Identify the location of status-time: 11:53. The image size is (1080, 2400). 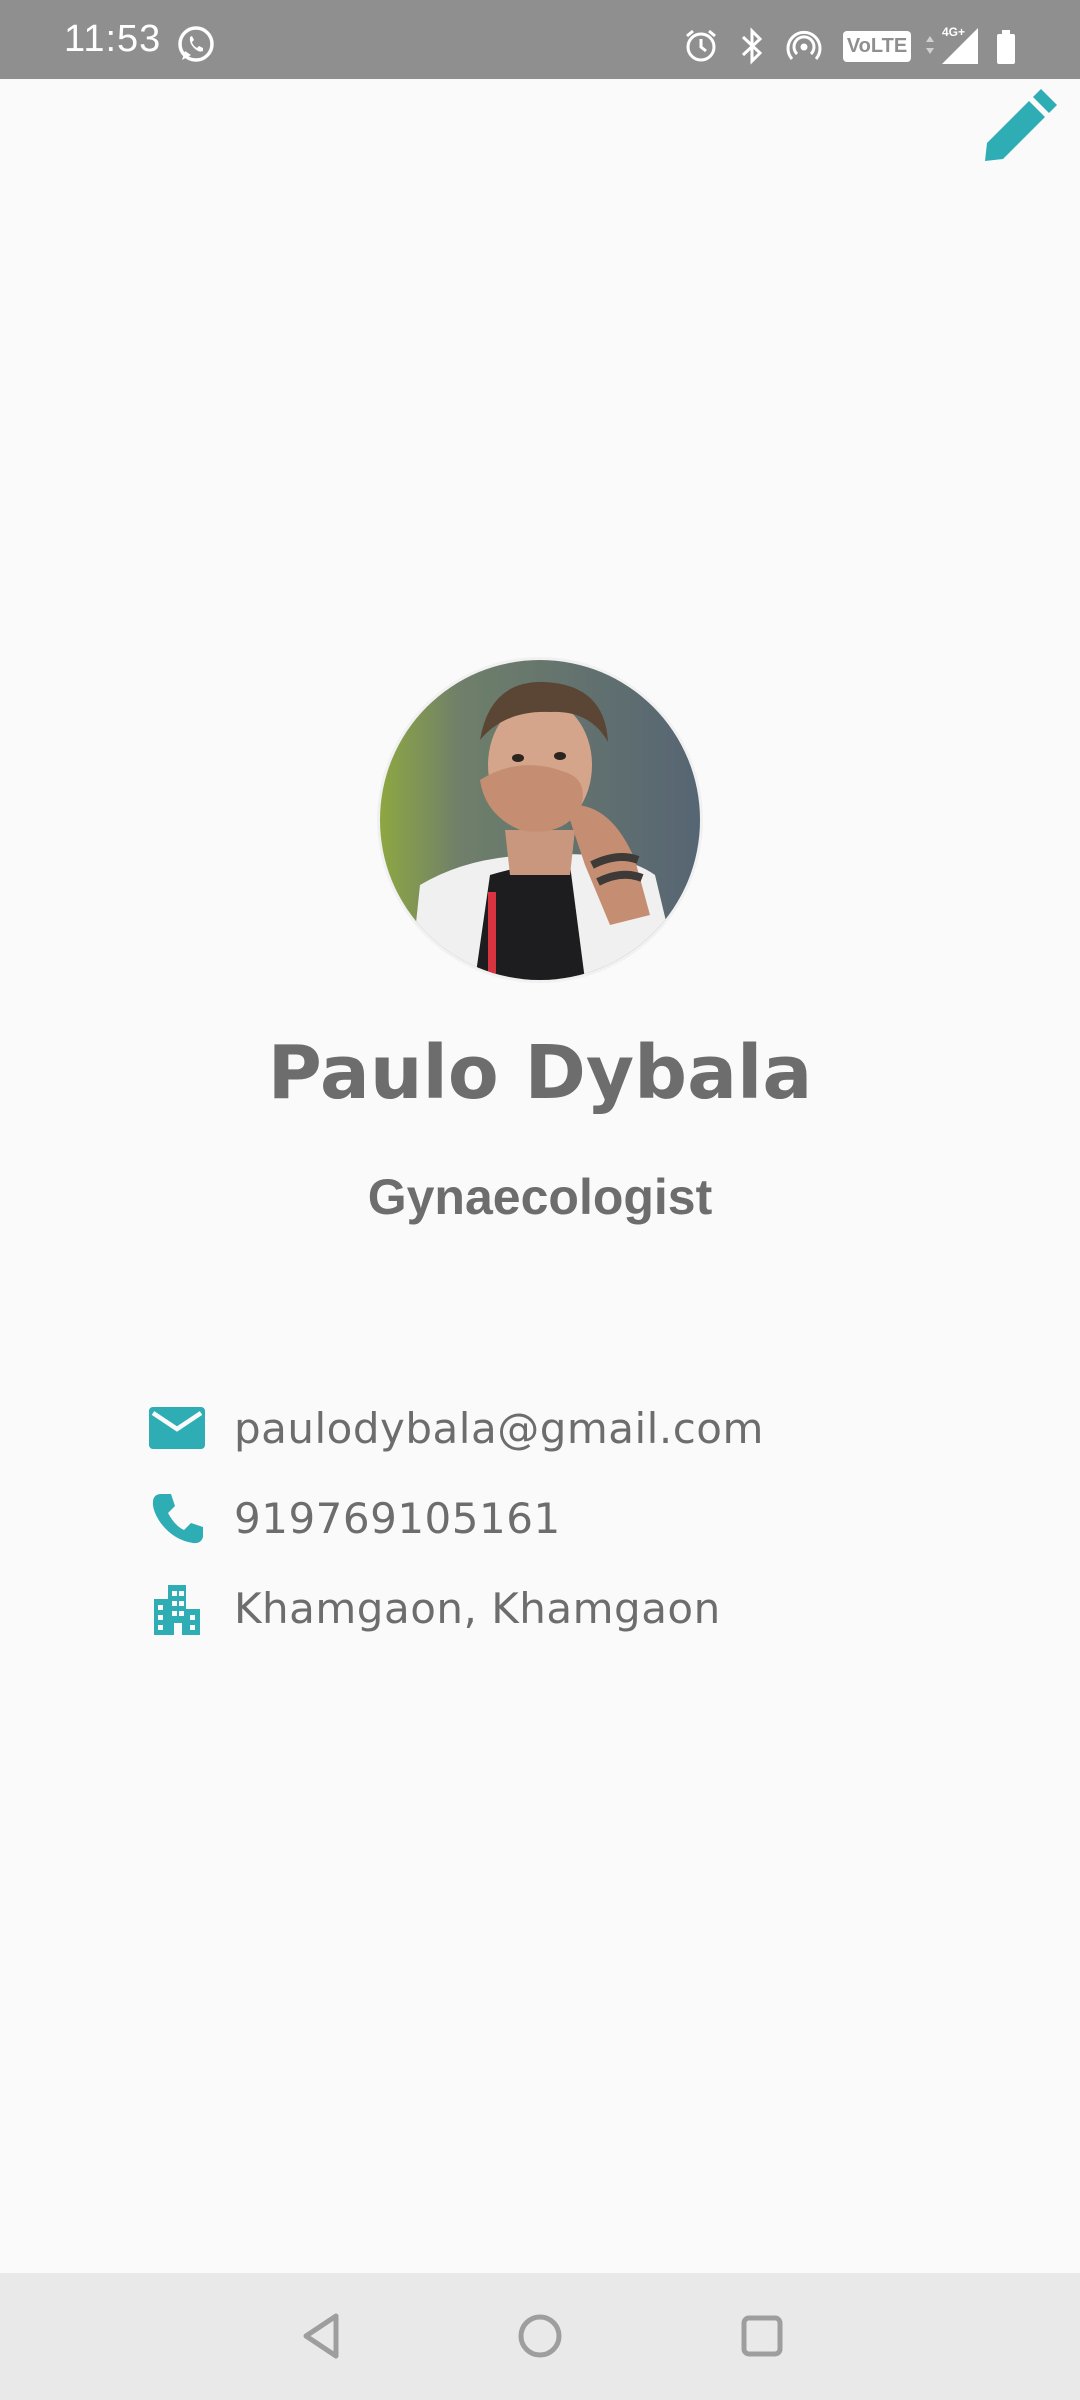
(113, 39).